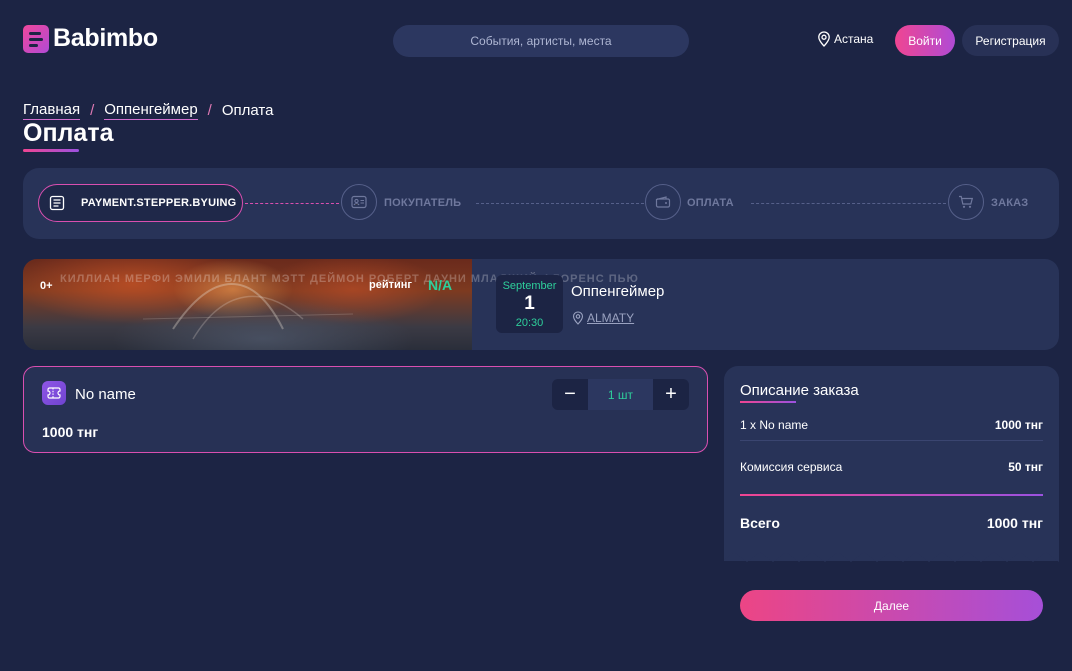 This screenshot has height=671, width=1072. I want to click on city-selector: Астана, so click(845, 39).